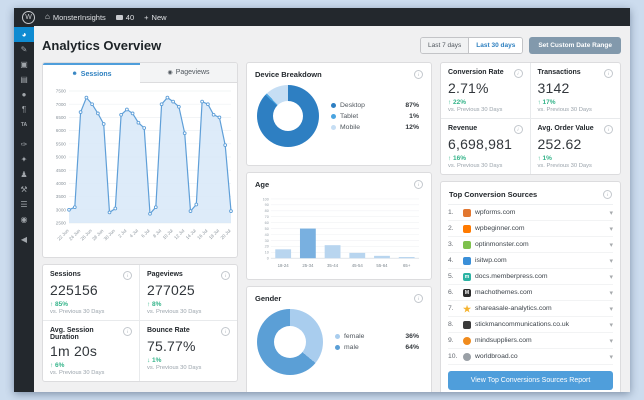 This screenshot has width=644, height=400. I want to click on site-menu: ⌂ MonsterInsights, so click(75, 17).